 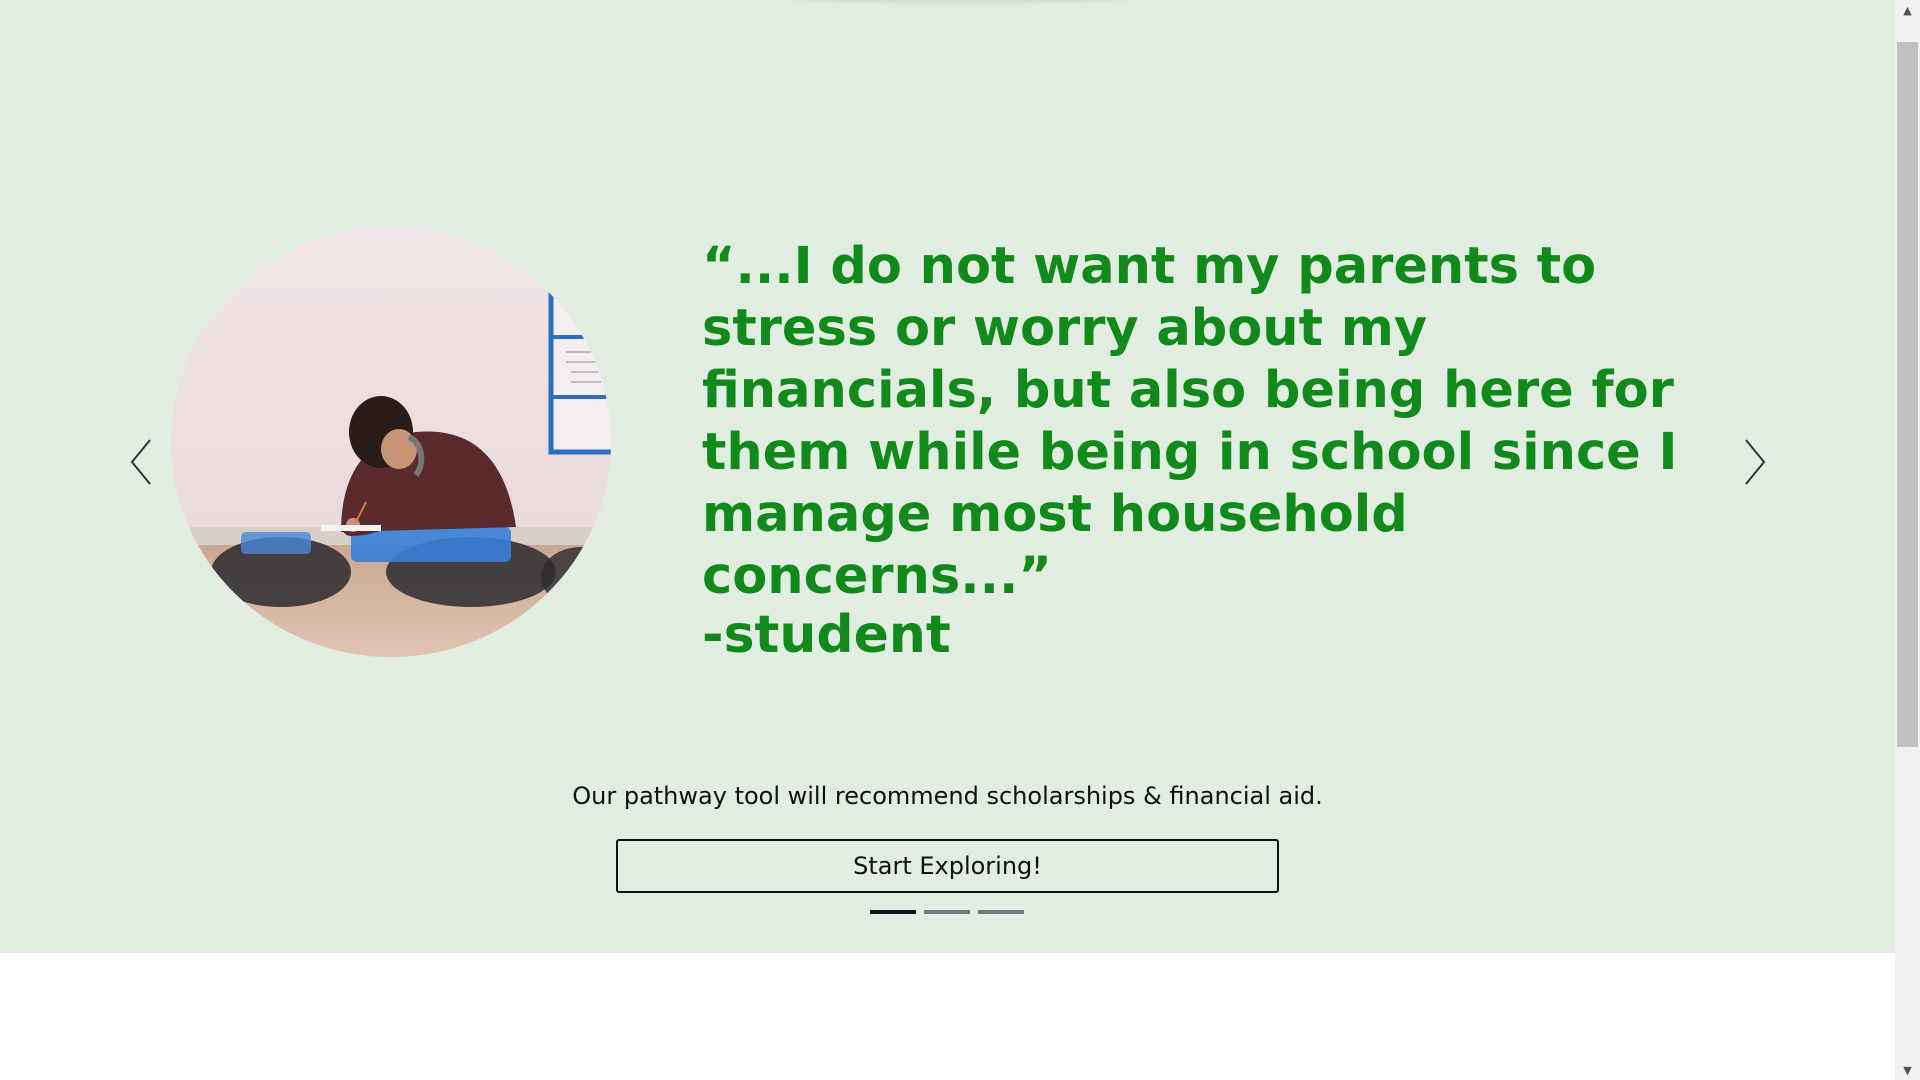 I want to click on carousel-indicators, so click(x=947, y=912).